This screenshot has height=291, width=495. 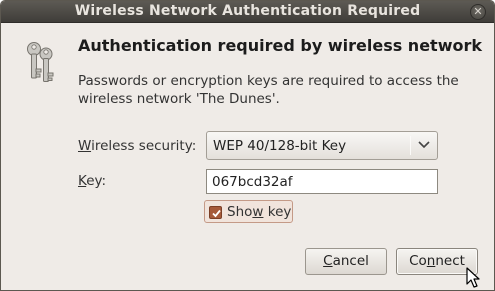 What do you see at coordinates (410, 145) in the screenshot?
I see `dropdown-separator` at bounding box center [410, 145].